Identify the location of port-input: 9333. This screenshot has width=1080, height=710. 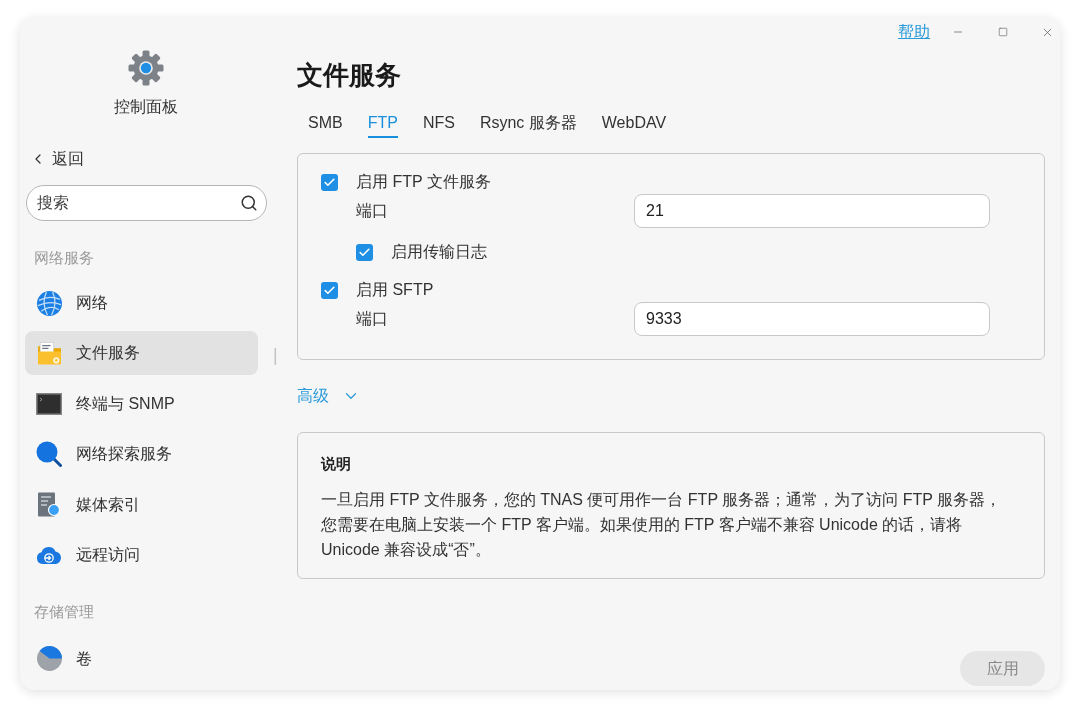
(812, 319).